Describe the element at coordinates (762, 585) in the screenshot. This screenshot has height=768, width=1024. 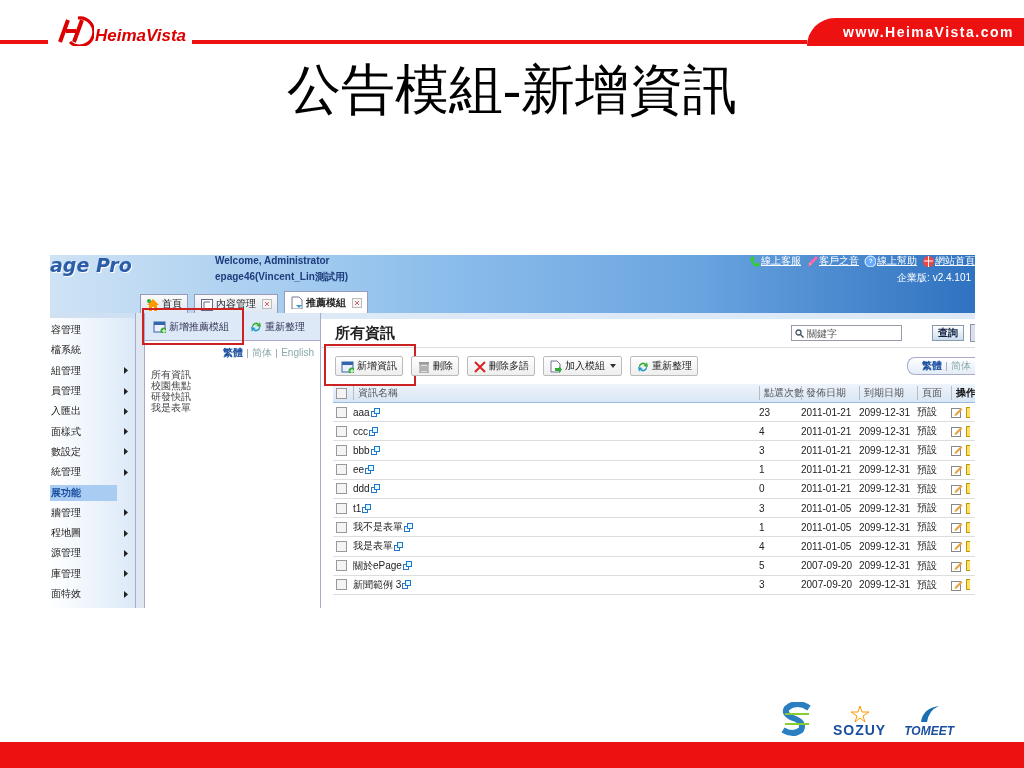
I see `table-cell-text: 3` at that location.